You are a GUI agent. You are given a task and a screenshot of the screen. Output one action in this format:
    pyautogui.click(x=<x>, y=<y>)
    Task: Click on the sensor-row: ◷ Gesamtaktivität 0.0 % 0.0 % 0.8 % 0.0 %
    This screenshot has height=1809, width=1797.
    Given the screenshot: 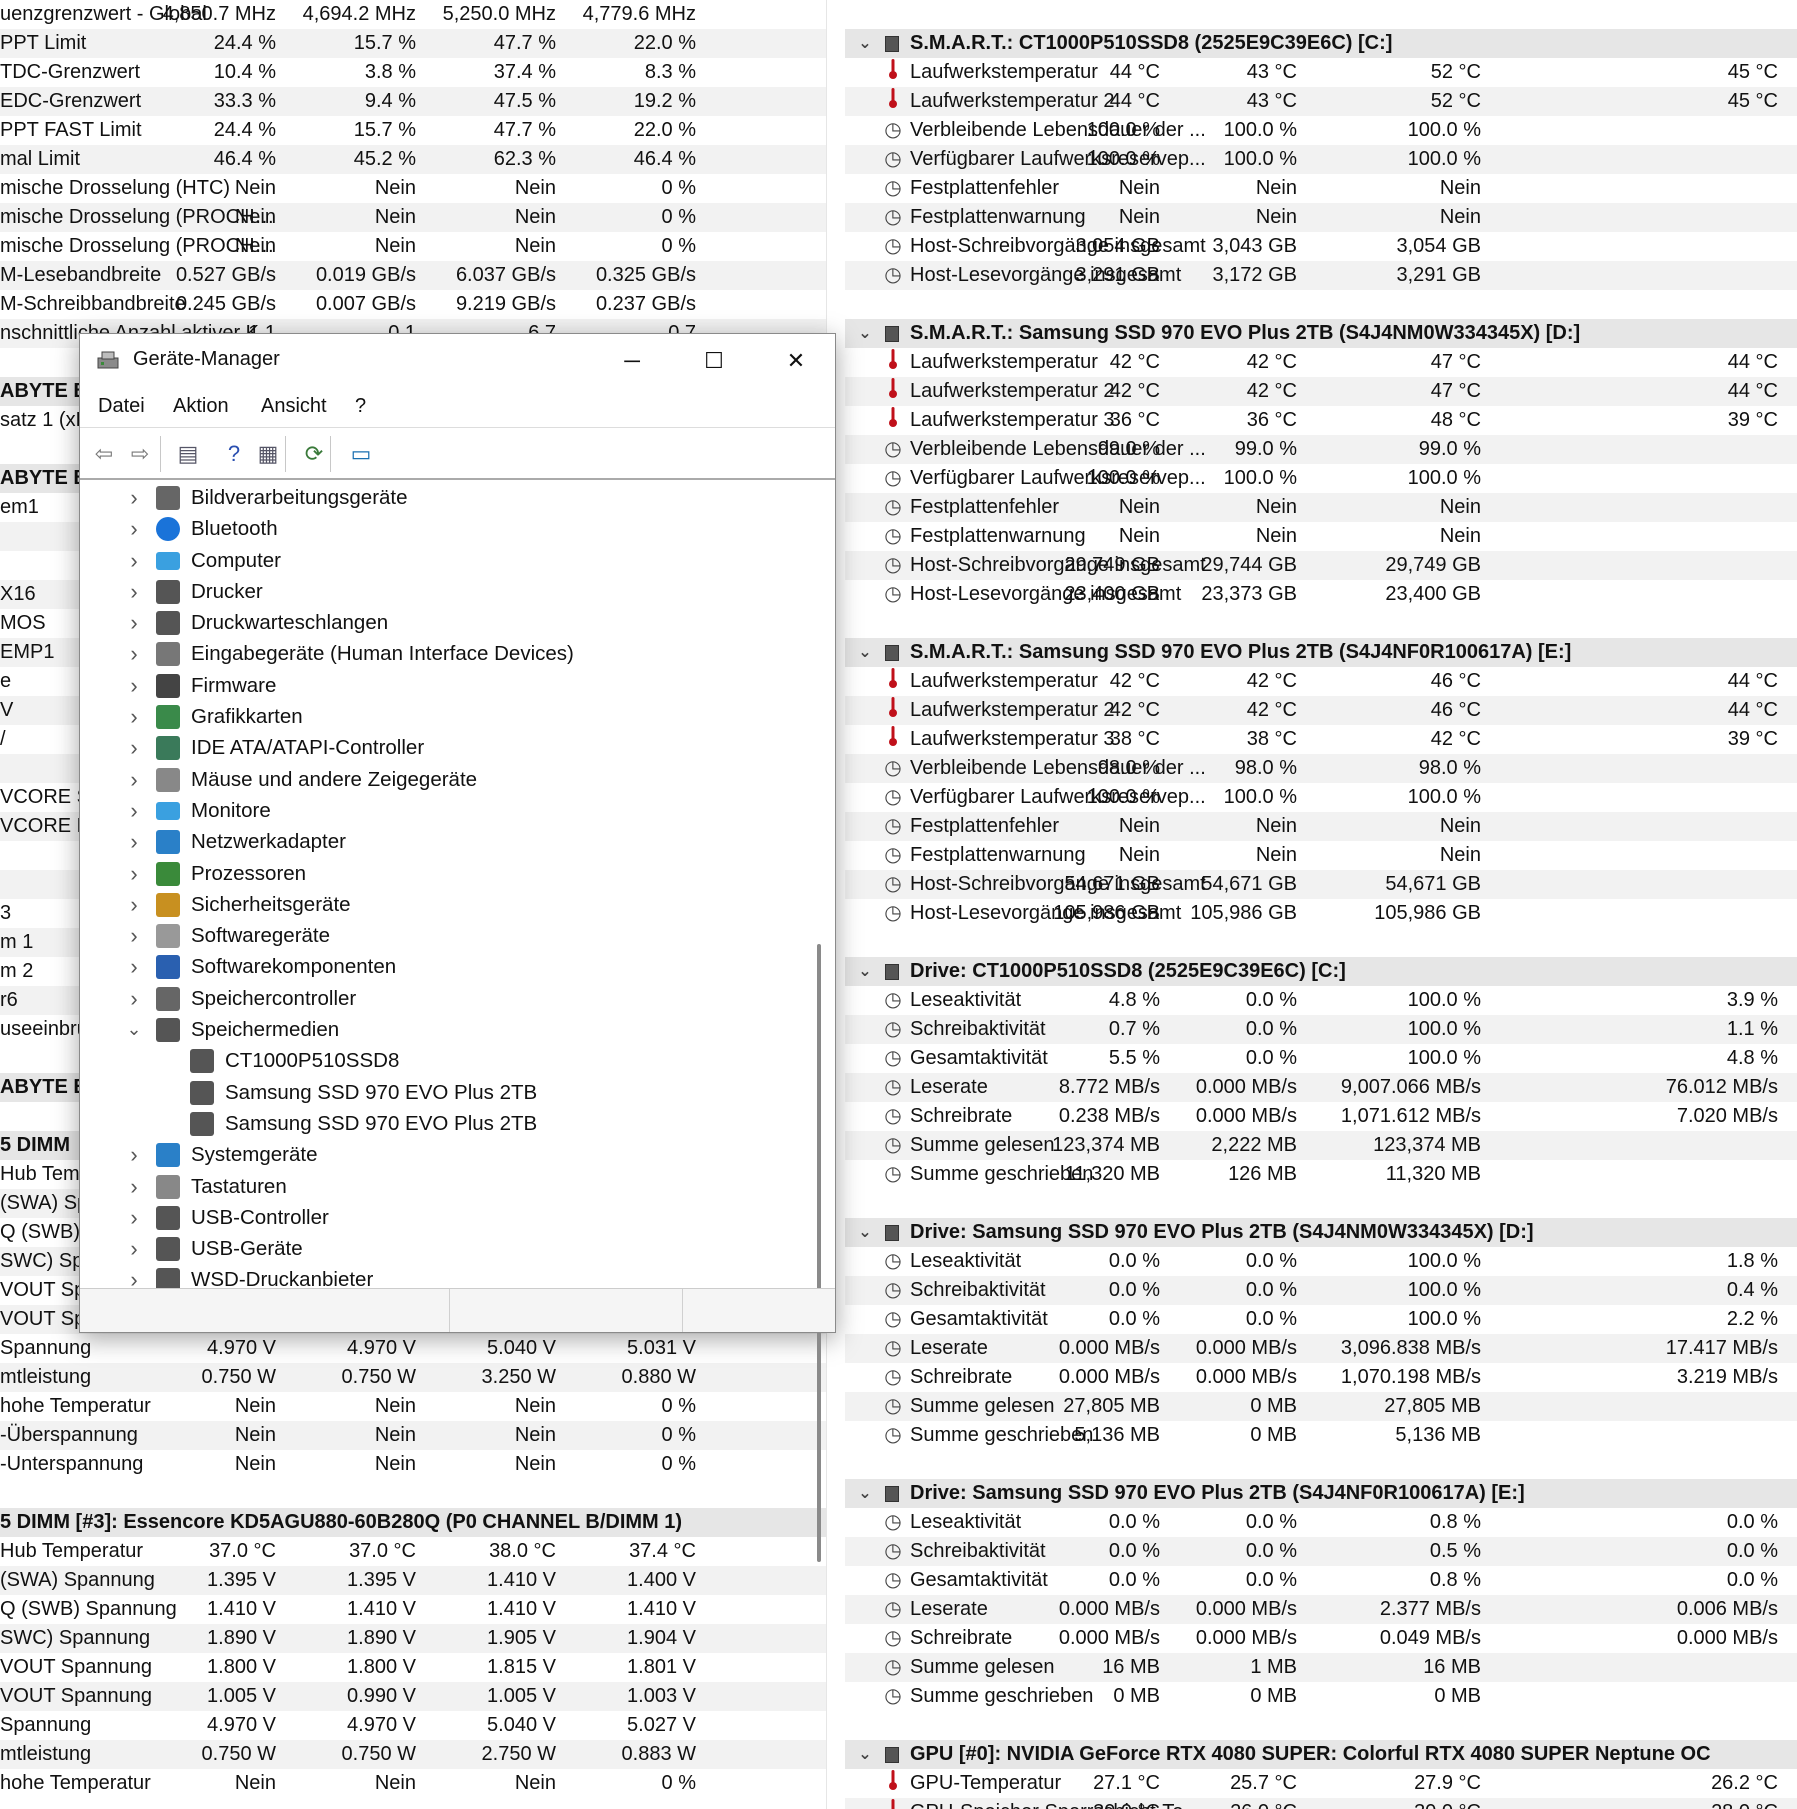 What is the action you would take?
    pyautogui.click(x=1321, y=1580)
    